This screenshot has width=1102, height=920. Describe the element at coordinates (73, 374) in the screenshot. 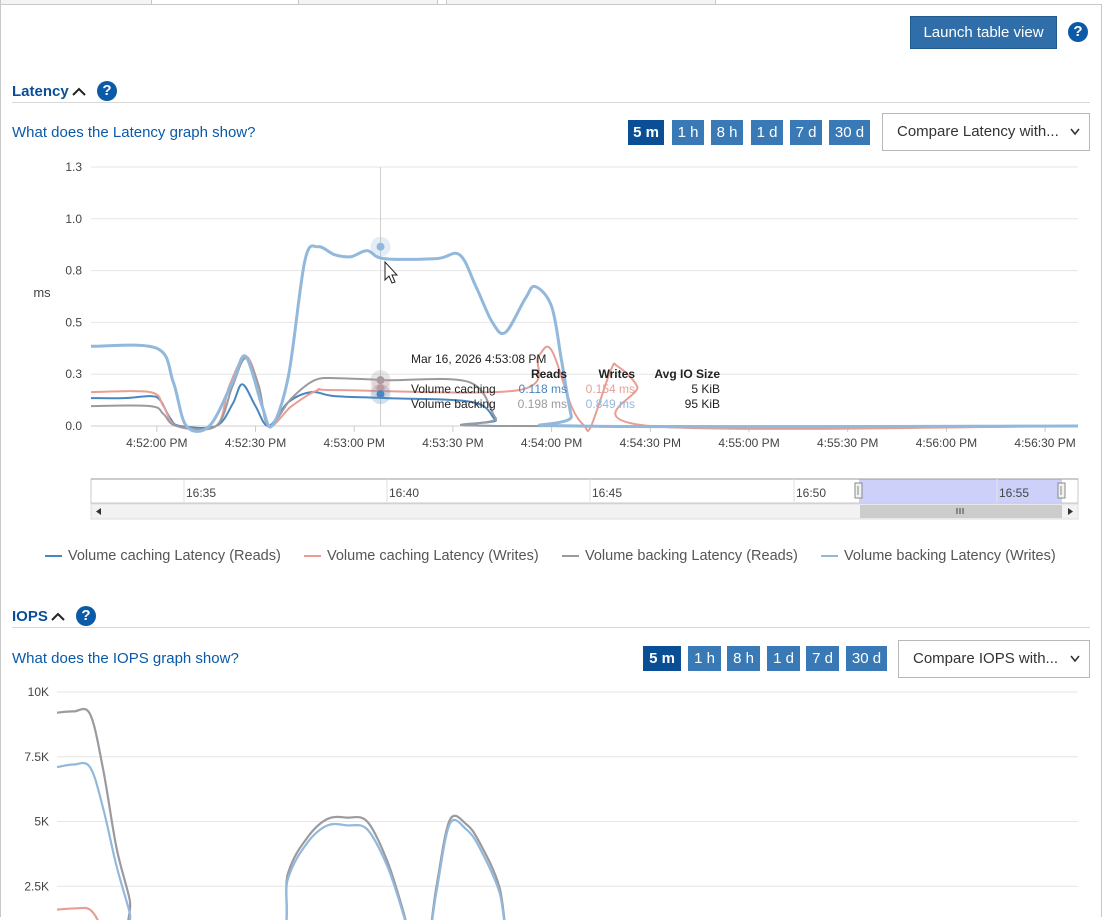

I see `y-tick-label: 0.3` at that location.